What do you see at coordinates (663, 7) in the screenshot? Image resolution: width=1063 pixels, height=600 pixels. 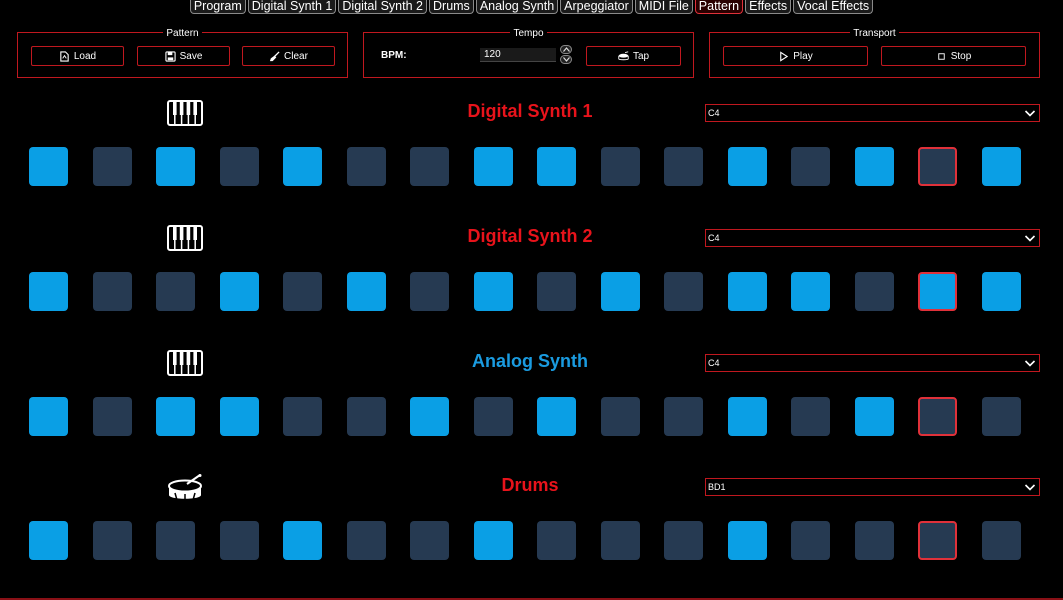 I see `tab-midi-file: MIDI File` at bounding box center [663, 7].